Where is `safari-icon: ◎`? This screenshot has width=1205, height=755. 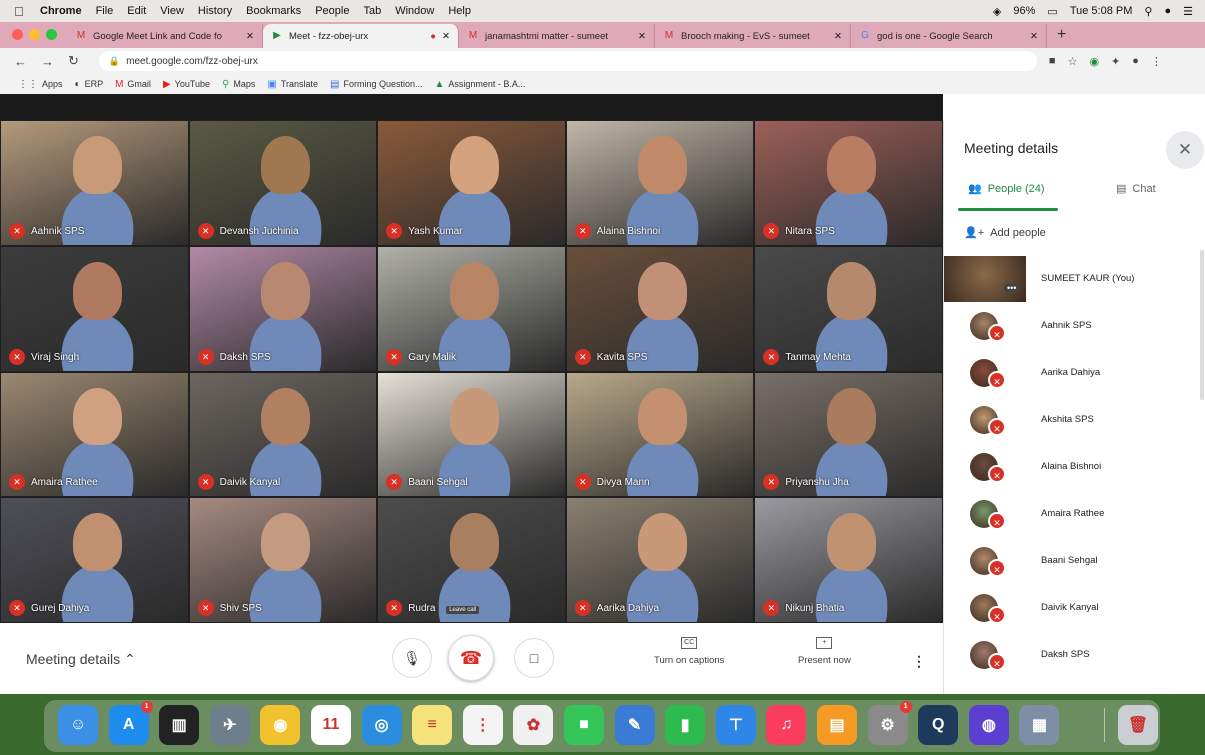
safari-icon: ◎ is located at coordinates (381, 725).